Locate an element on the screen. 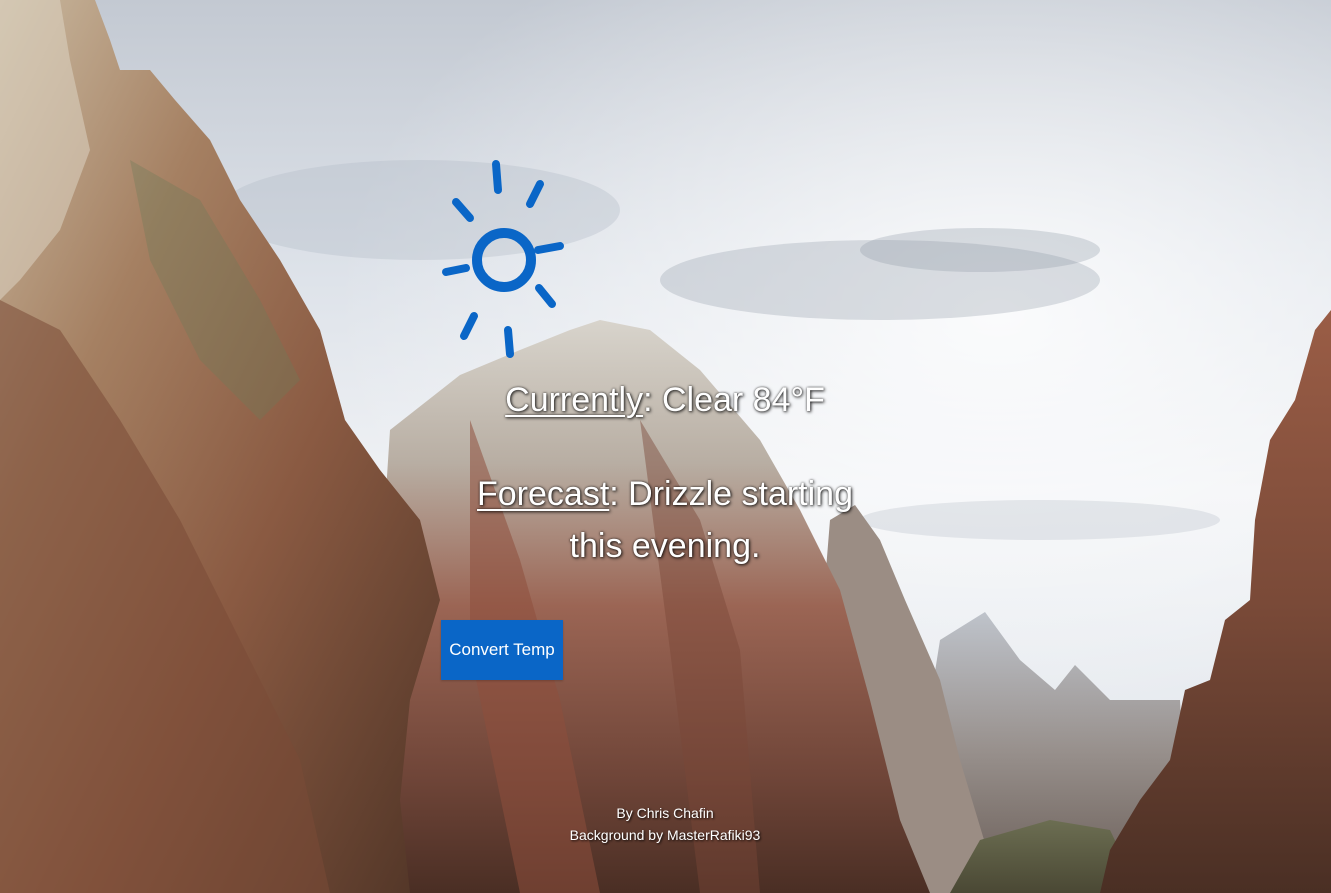 This screenshot has width=1331, height=893. current-conditions: Currently: Clear 84°F is located at coordinates (665, 400).